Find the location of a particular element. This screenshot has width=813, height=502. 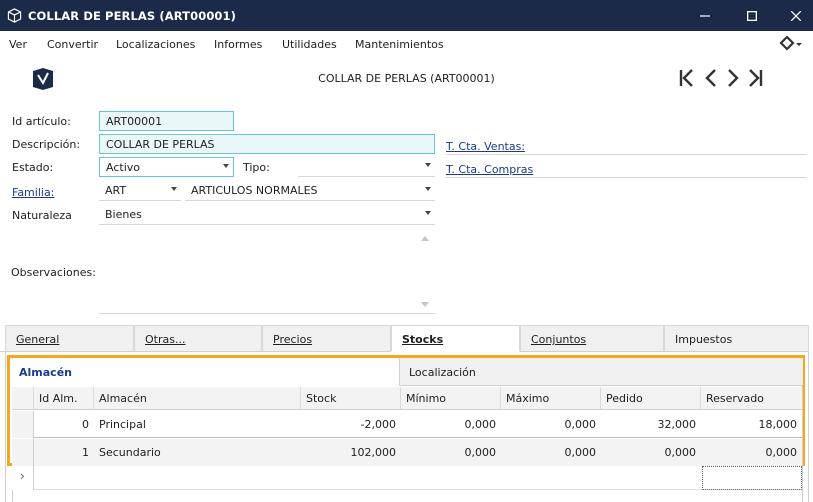

tab-label: Impuestos is located at coordinates (704, 339).